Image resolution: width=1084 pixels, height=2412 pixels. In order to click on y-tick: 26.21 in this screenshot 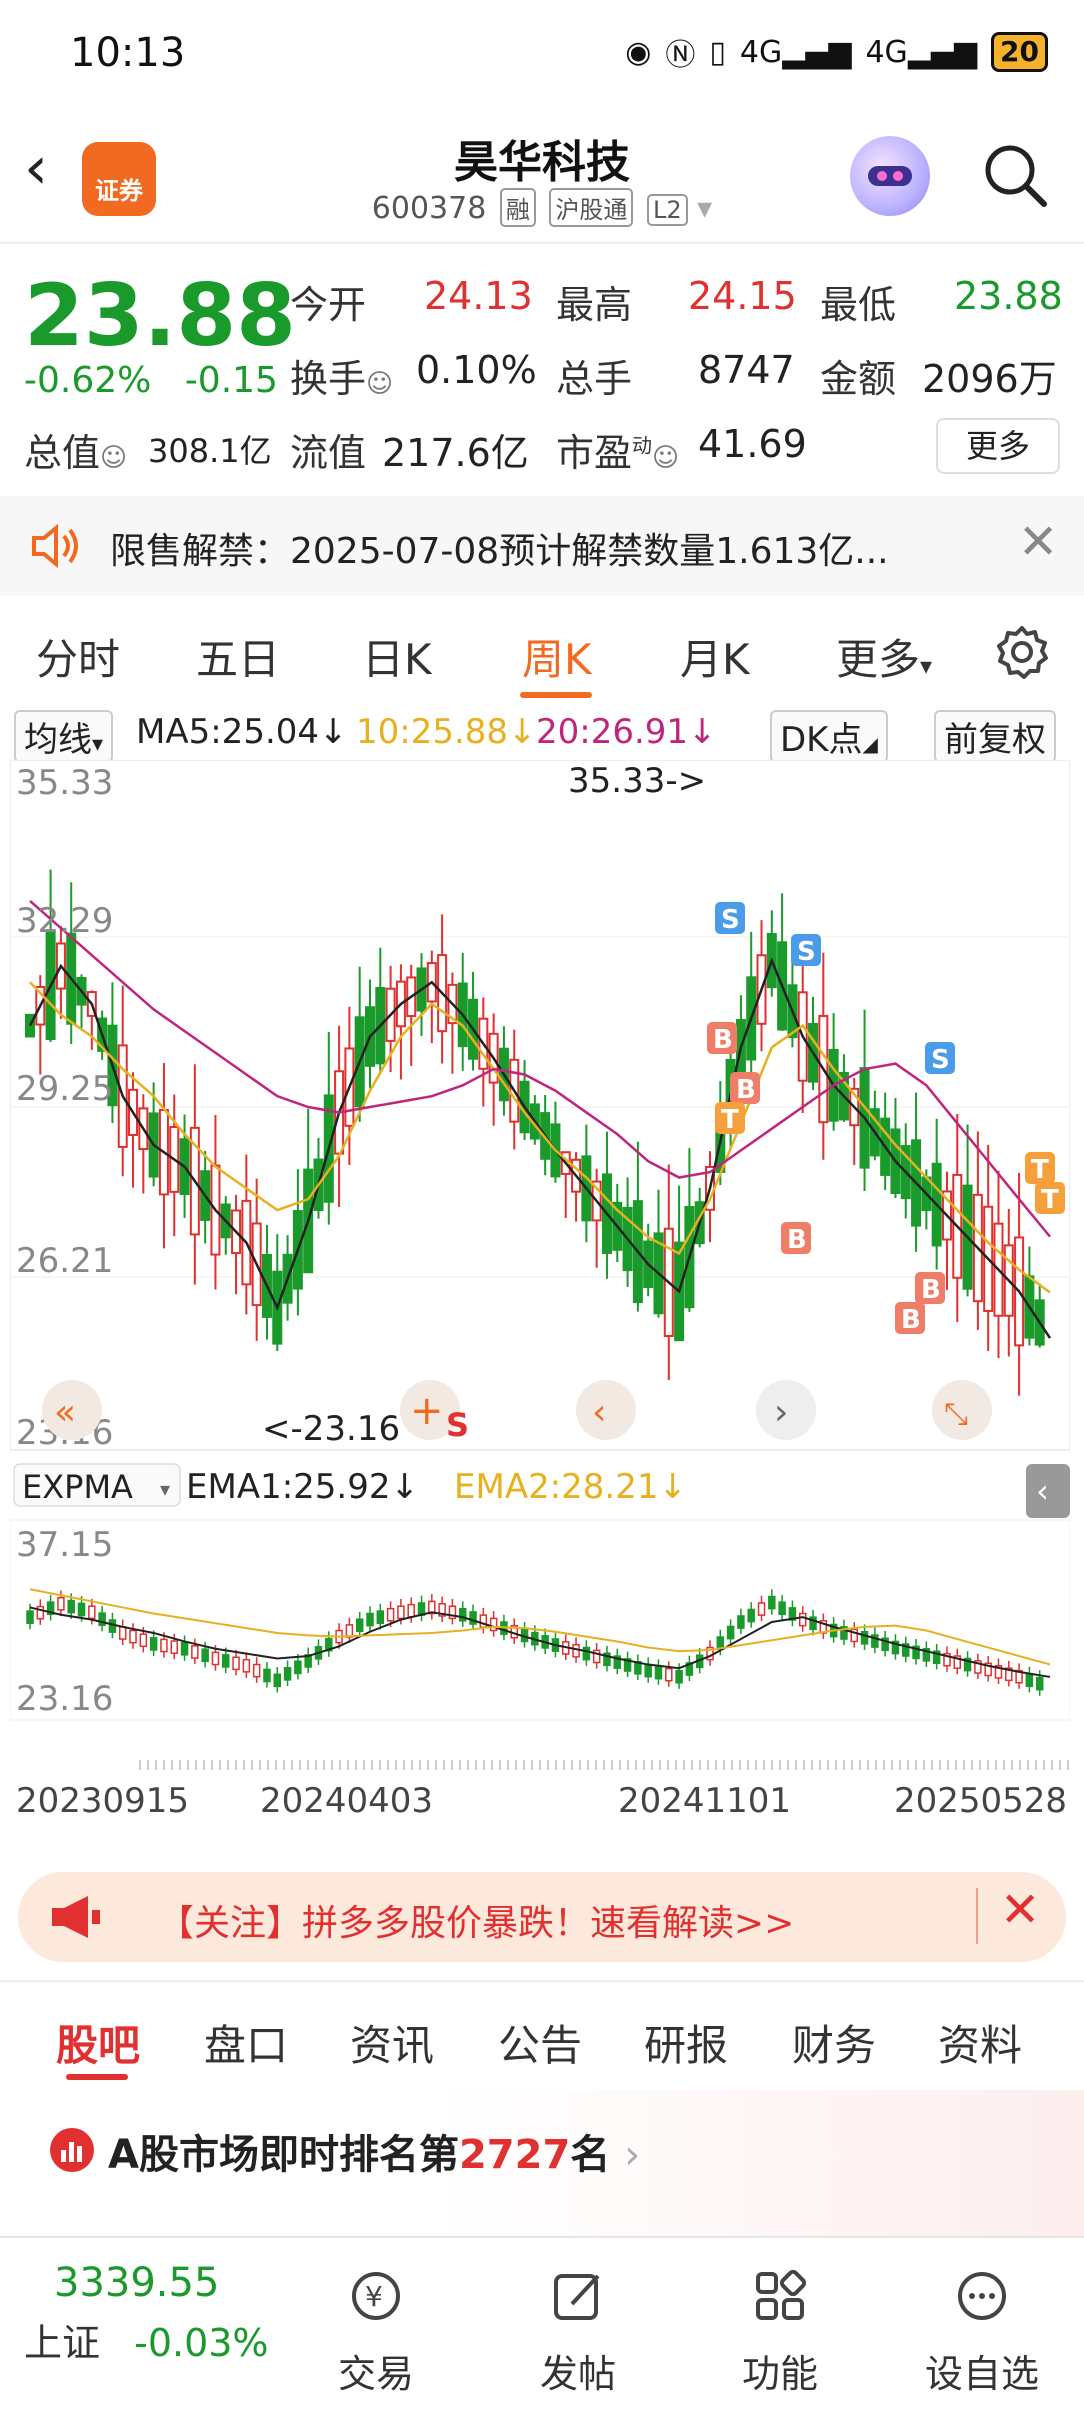, I will do `click(64, 1261)`.